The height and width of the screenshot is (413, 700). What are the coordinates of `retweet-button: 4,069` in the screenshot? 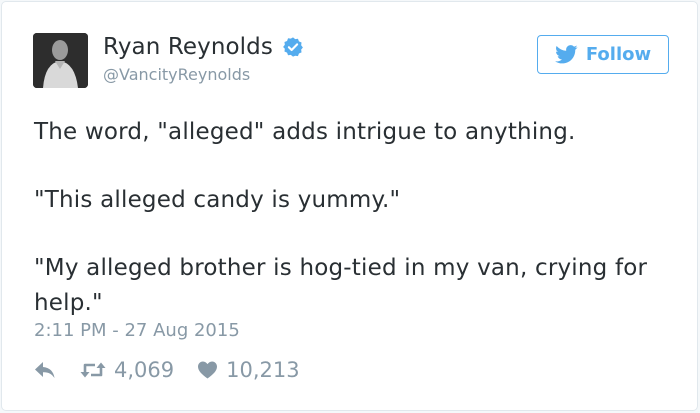 It's located at (126, 370).